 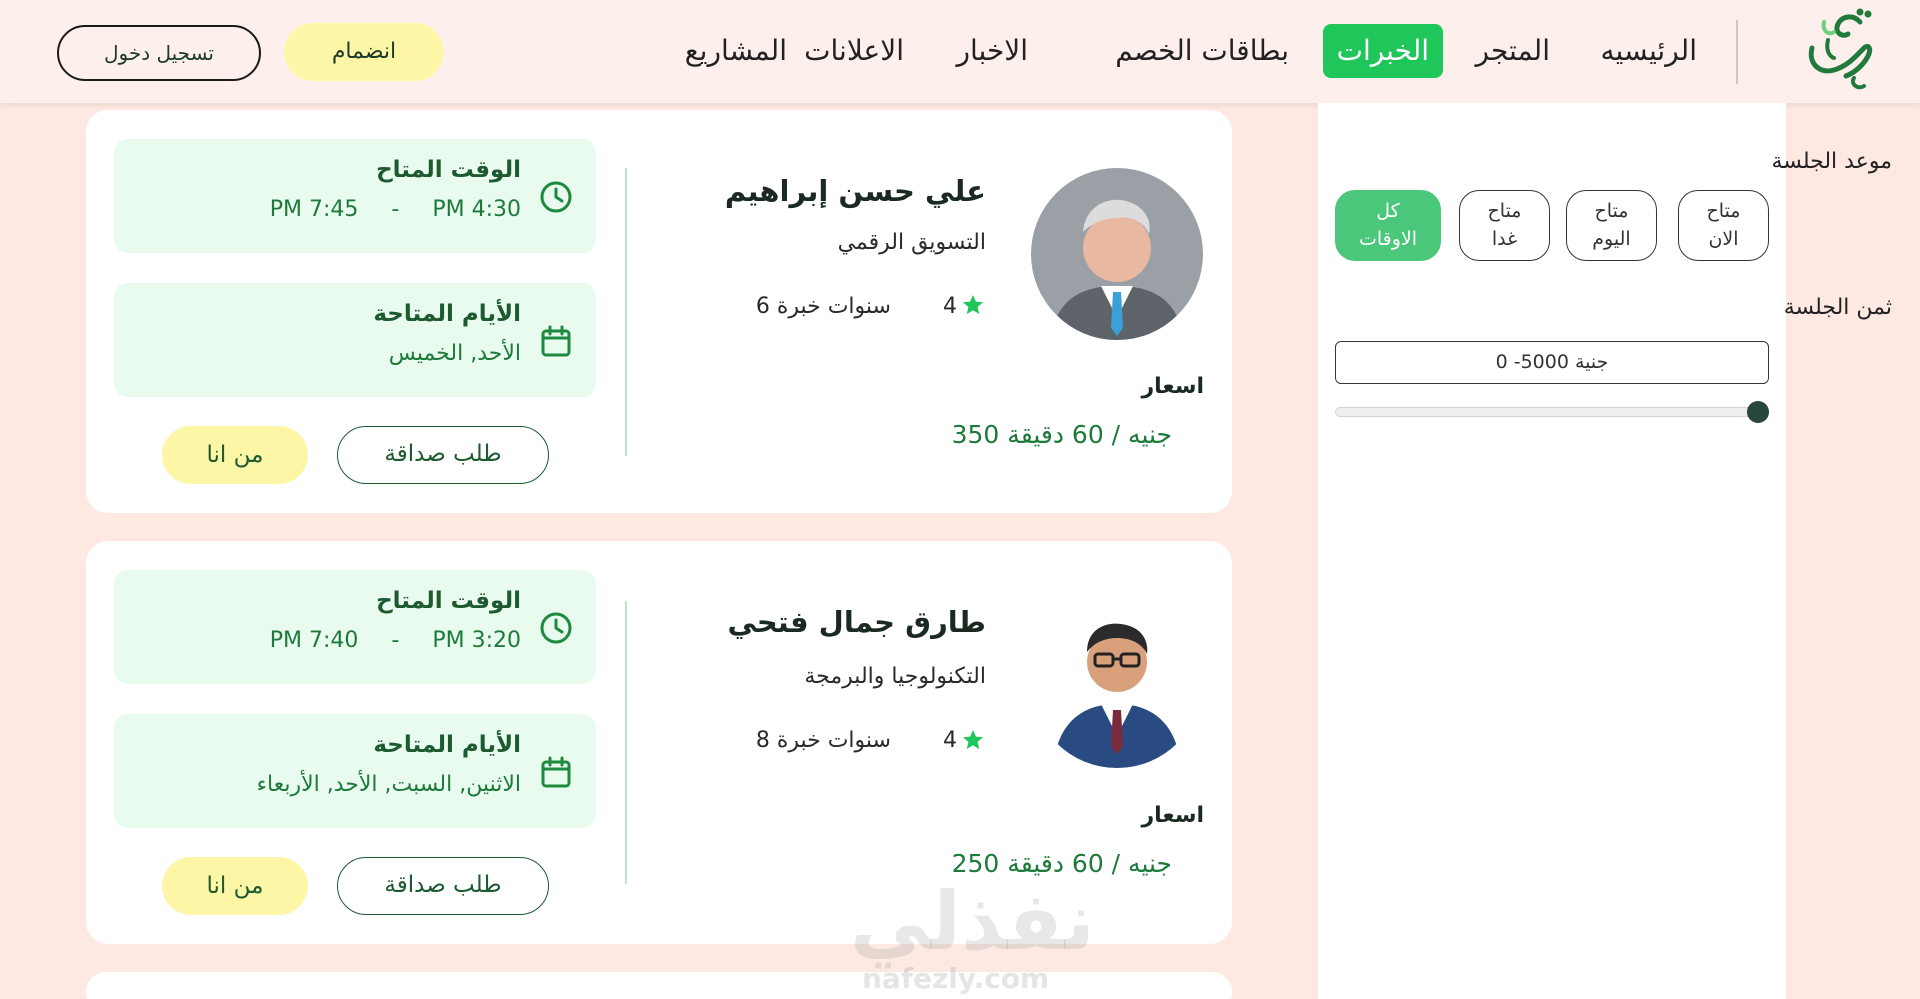 What do you see at coordinates (1611, 225) in the screenshot?
I see `filter-available-today: متاح اليوم` at bounding box center [1611, 225].